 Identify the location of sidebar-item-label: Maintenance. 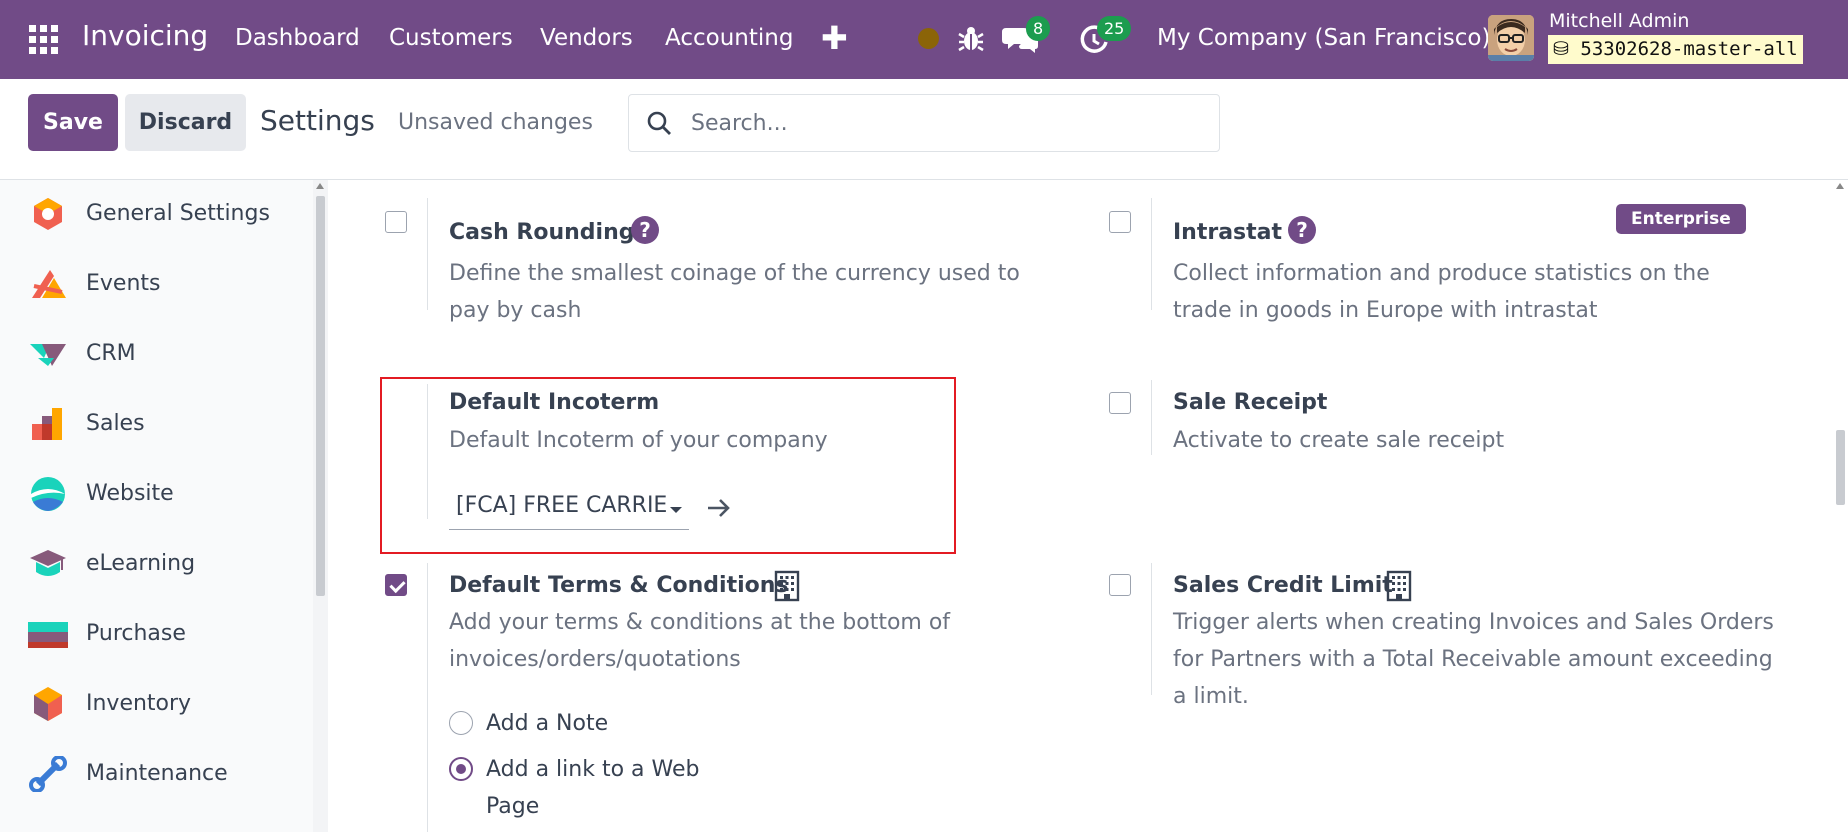
(157, 773).